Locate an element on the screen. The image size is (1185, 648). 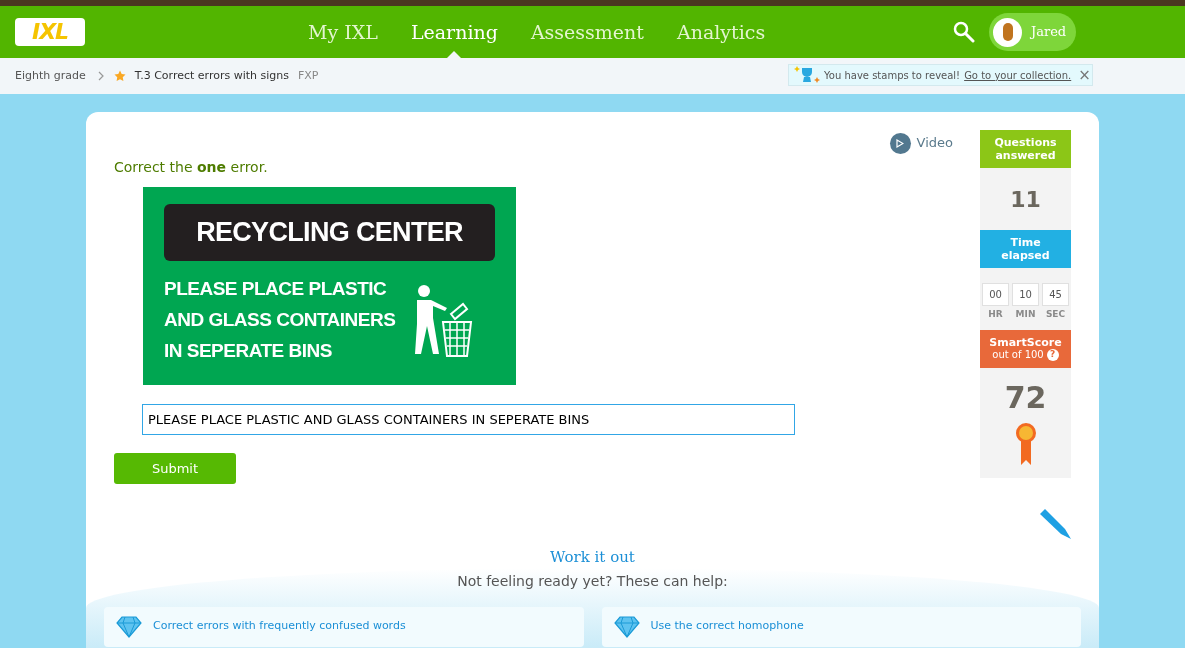
play-icon is located at coordinates (900, 143).